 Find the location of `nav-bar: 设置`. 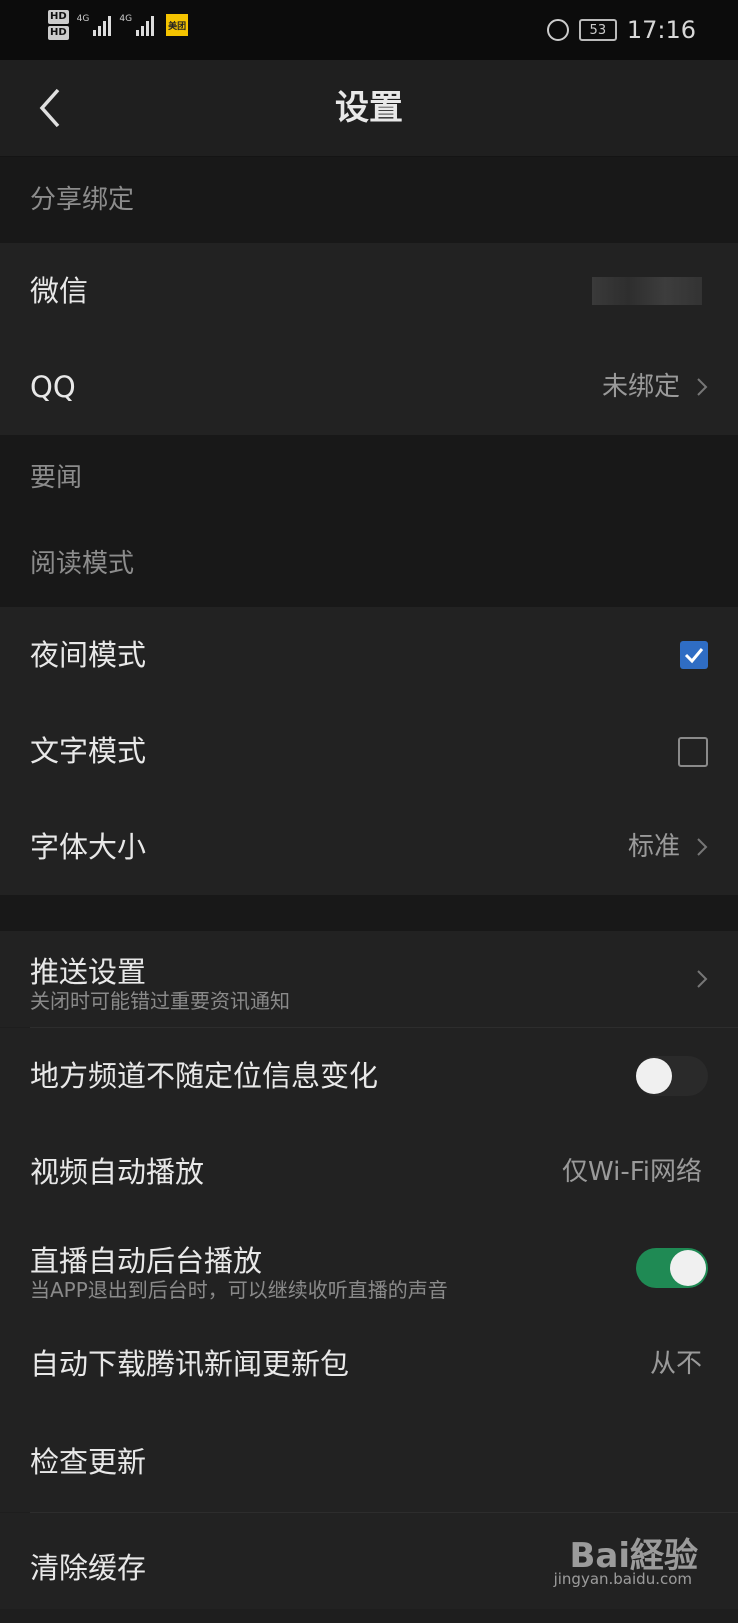

nav-bar: 设置 is located at coordinates (369, 108).